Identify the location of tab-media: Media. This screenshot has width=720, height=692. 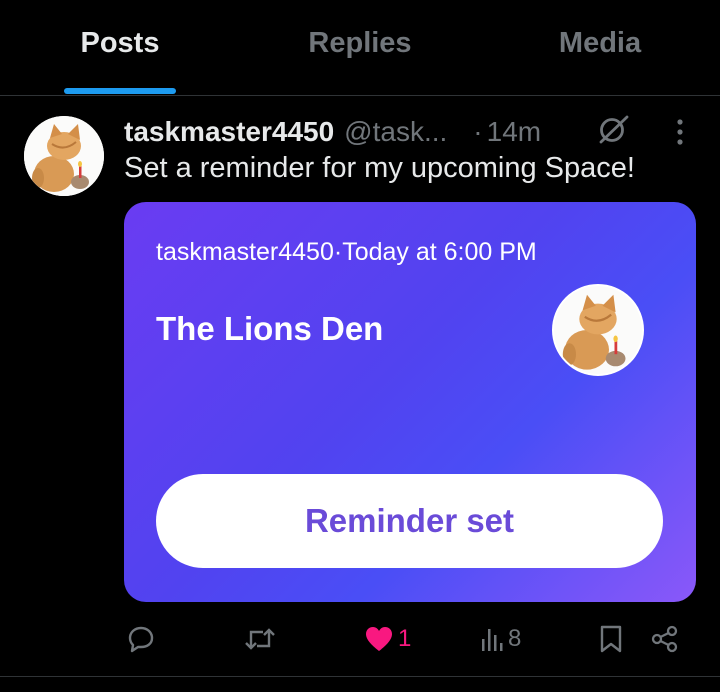
(600, 47).